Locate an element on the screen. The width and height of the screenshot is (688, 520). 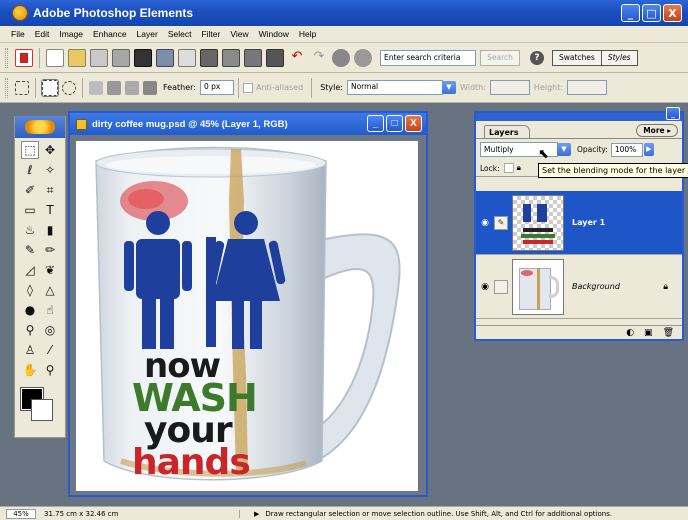
layer-row-layer-1: ◉ ✎ Layer 1 is located at coordinates (579, 223).